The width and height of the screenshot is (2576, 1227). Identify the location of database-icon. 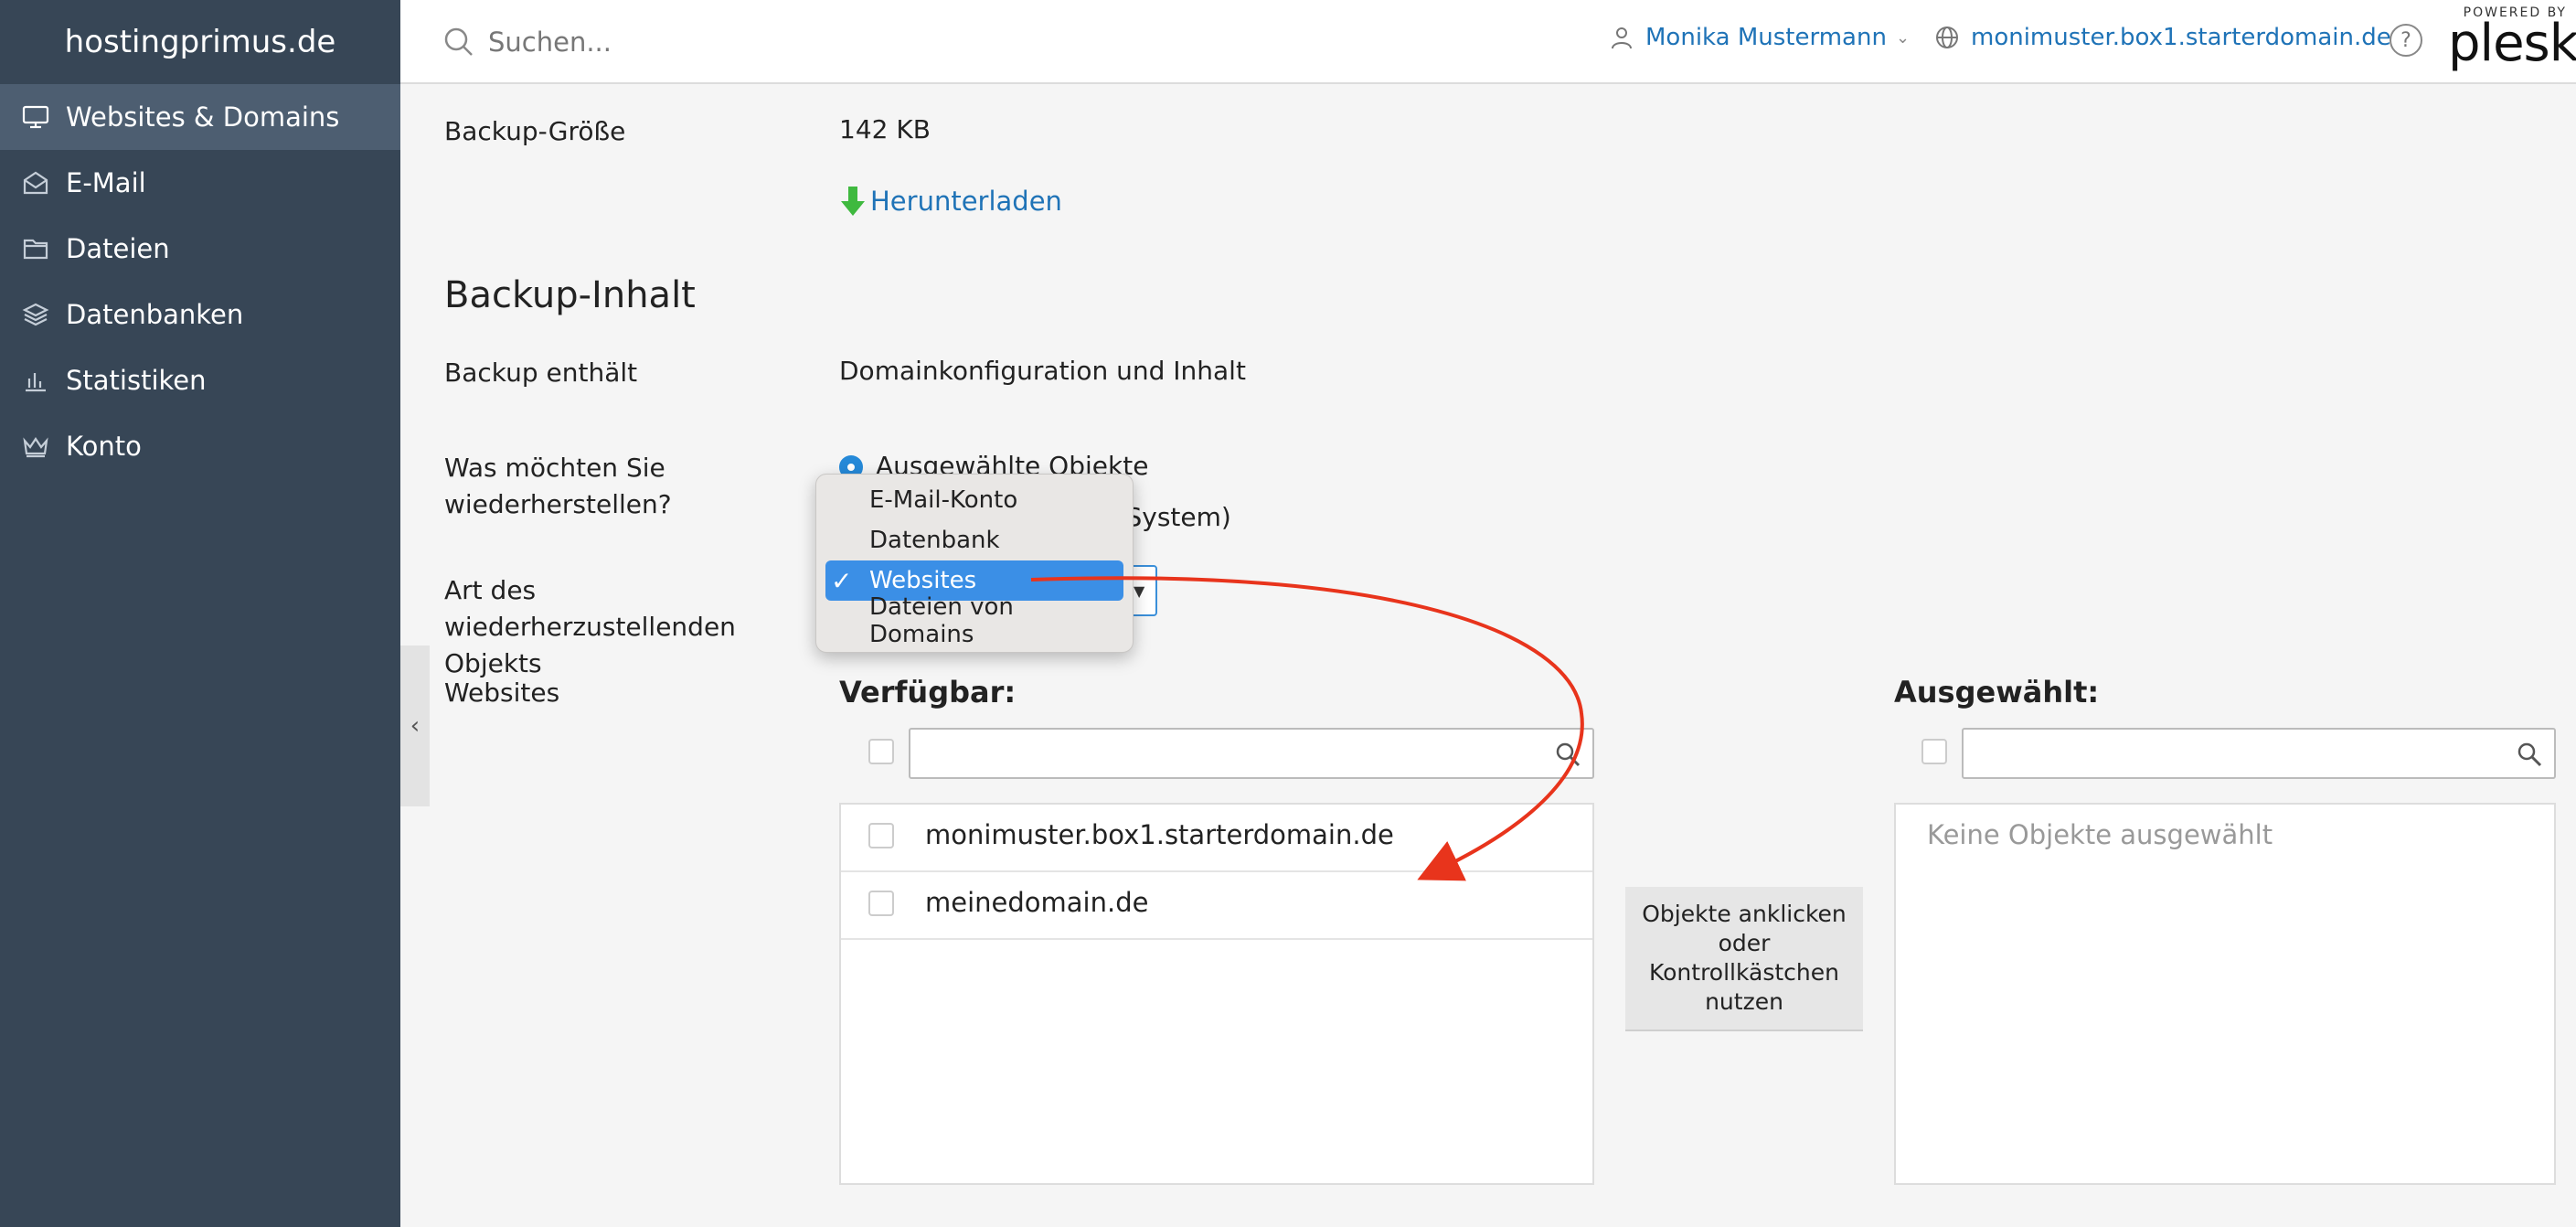
(35, 315).